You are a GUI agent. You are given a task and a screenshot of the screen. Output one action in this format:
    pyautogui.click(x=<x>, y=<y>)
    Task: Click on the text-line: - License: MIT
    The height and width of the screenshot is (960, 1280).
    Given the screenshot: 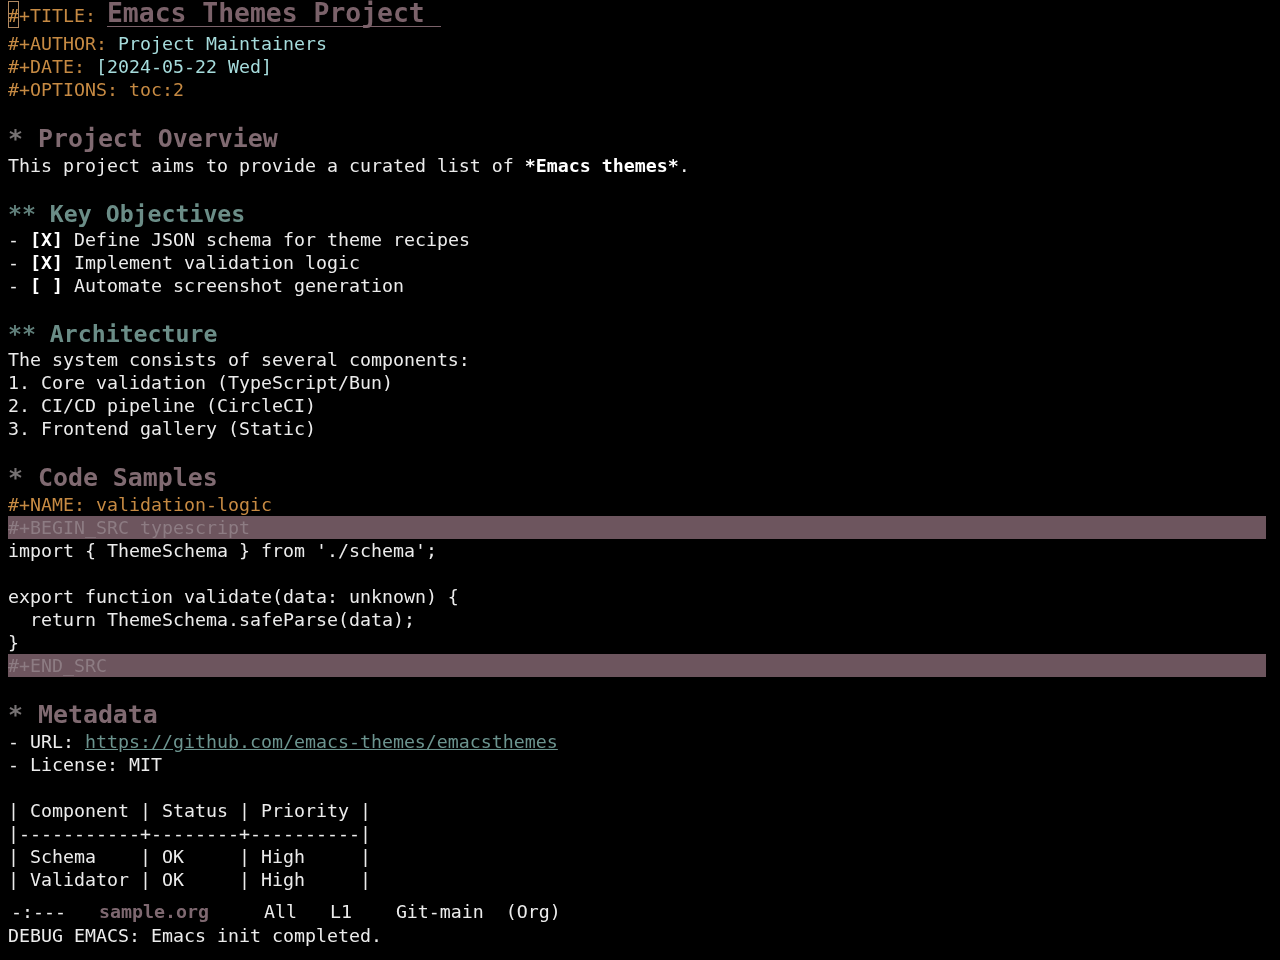 What is the action you would take?
    pyautogui.click(x=85, y=764)
    